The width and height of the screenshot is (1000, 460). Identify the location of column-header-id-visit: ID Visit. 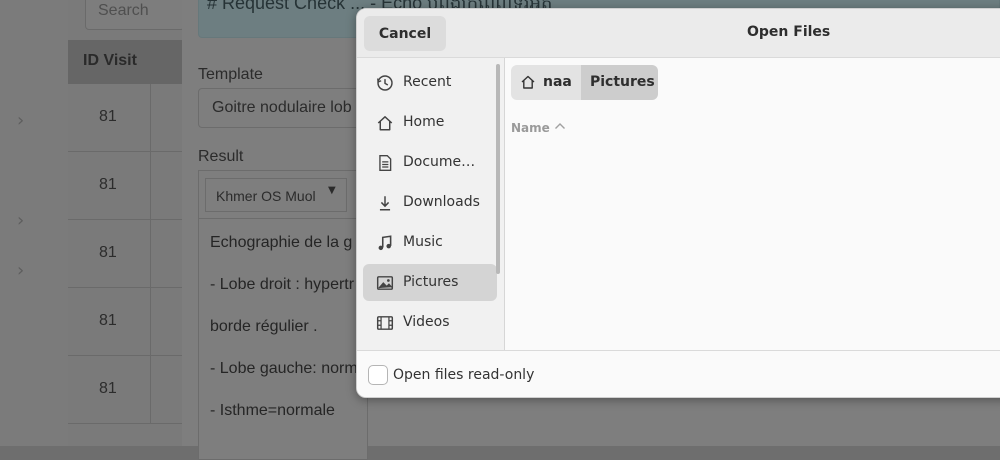
(110, 60).